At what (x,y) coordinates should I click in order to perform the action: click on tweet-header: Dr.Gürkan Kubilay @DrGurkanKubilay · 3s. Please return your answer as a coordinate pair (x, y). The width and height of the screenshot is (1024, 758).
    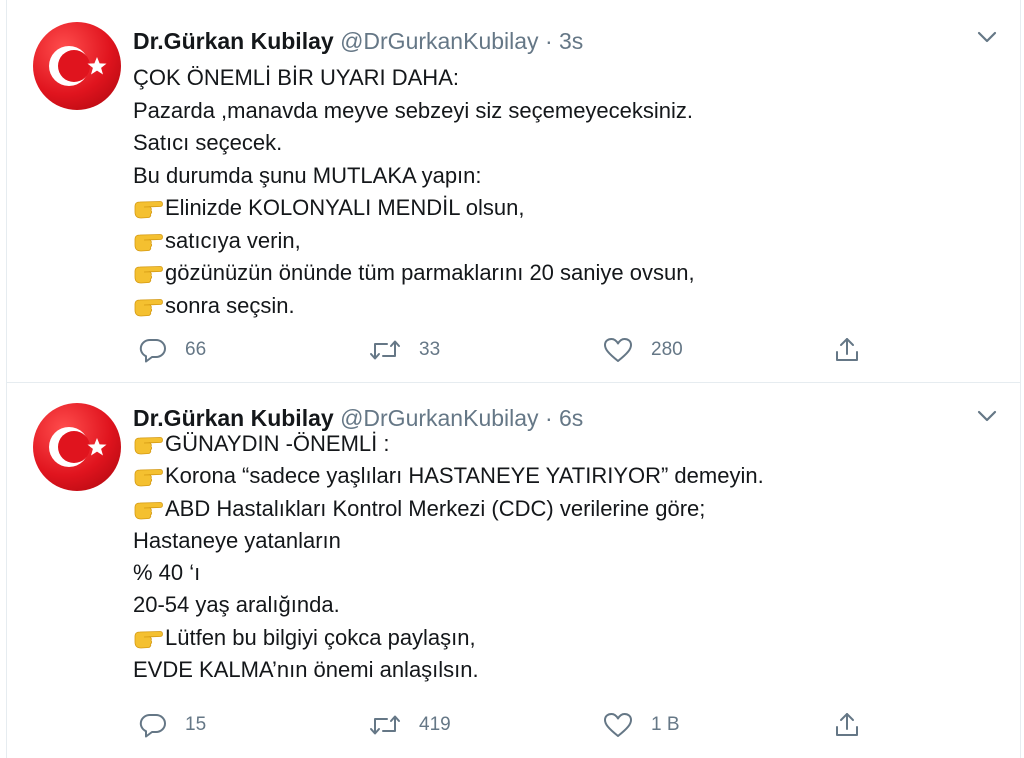
    Looking at the image, I should click on (358, 41).